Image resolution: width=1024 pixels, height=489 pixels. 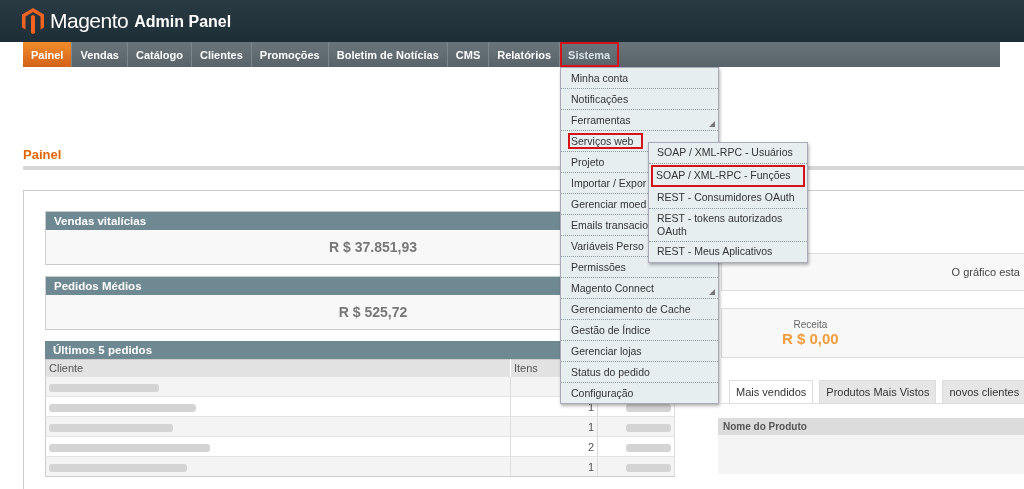 What do you see at coordinates (525, 54) in the screenshot?
I see `nav-item: Relatórios` at bounding box center [525, 54].